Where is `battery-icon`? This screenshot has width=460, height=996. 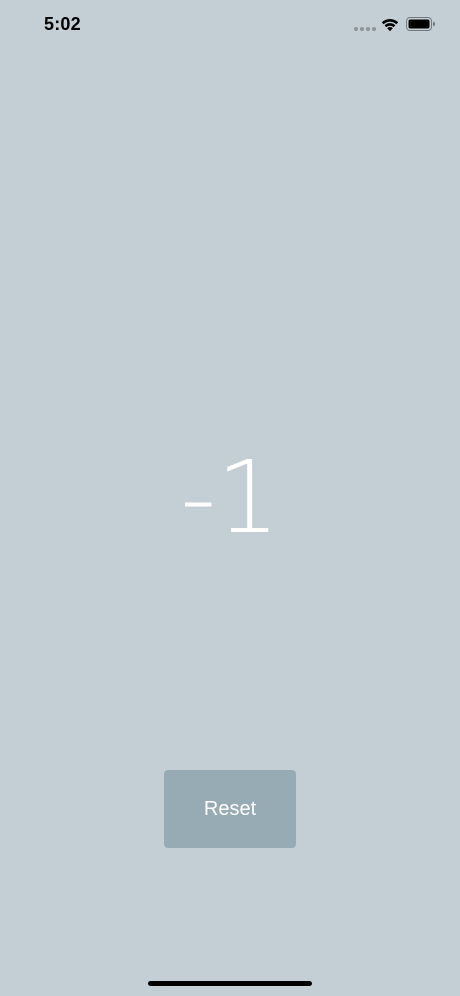
battery-icon is located at coordinates (421, 24).